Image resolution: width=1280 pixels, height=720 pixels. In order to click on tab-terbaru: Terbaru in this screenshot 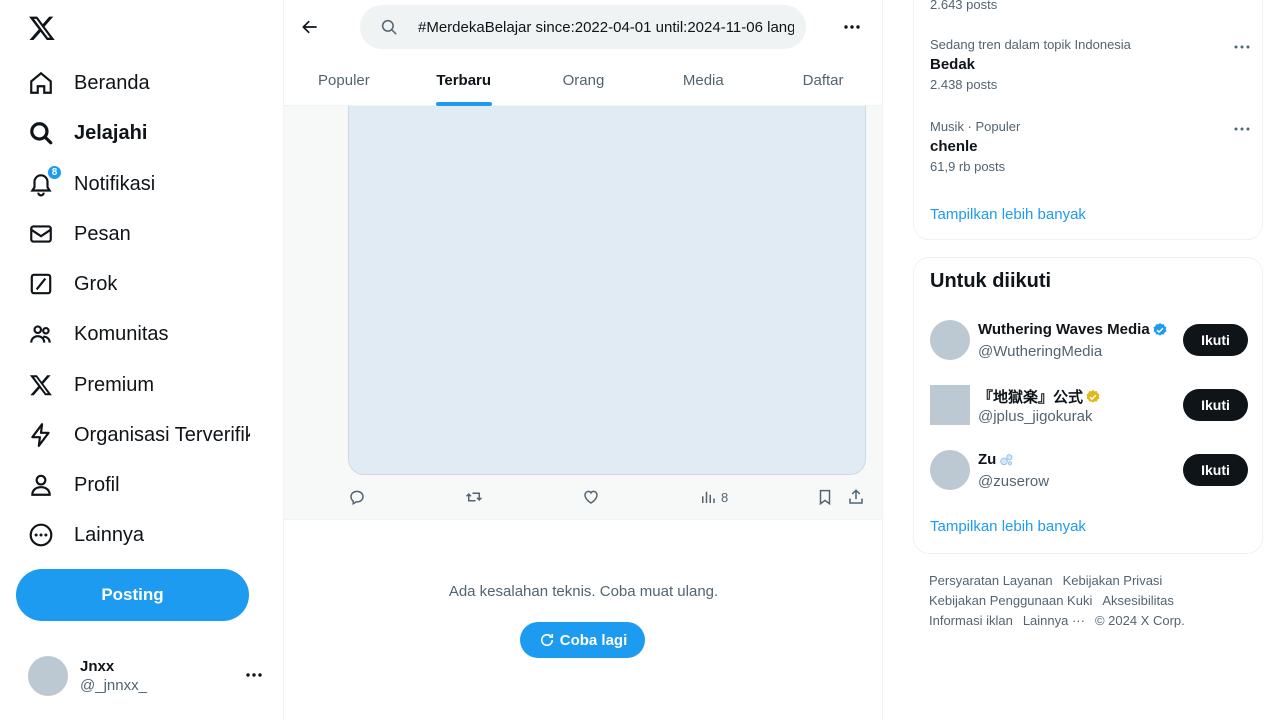, I will do `click(464, 82)`.